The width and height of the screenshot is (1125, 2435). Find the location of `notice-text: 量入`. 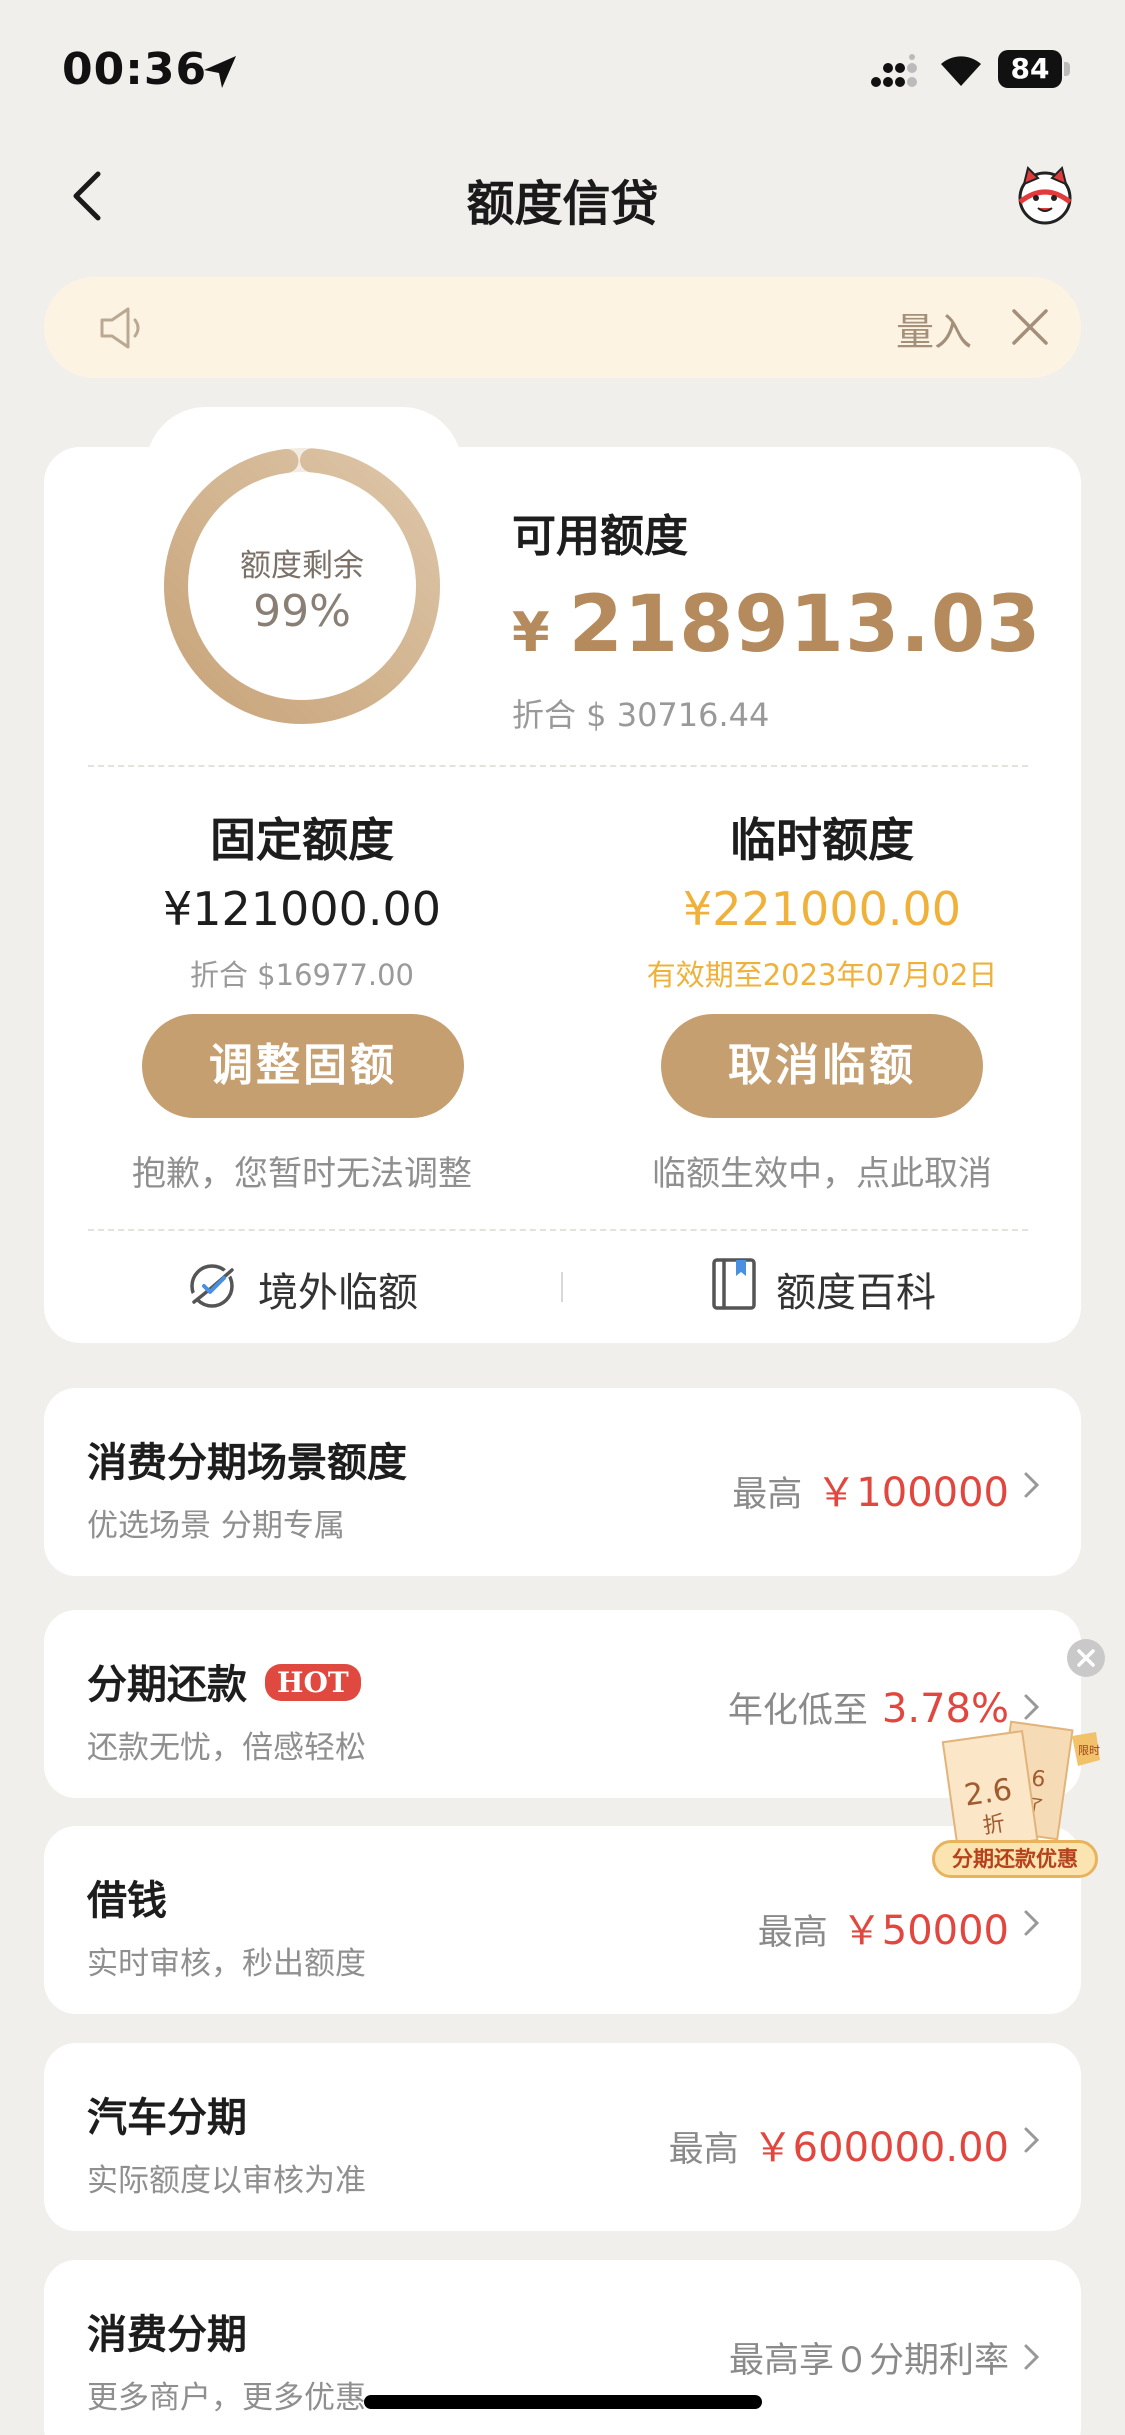

notice-text: 量入 is located at coordinates (934, 332).